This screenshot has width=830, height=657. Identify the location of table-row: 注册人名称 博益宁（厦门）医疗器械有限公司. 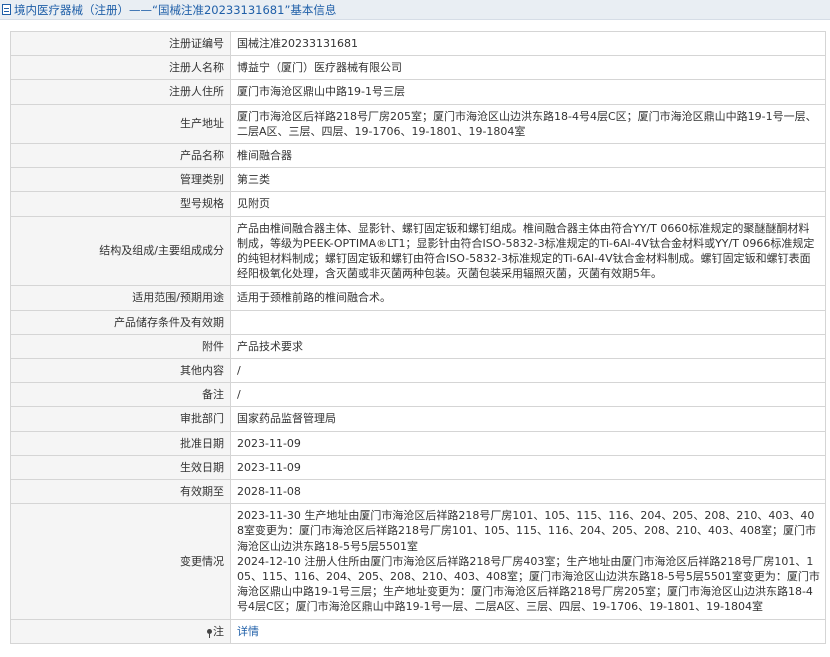
(418, 68).